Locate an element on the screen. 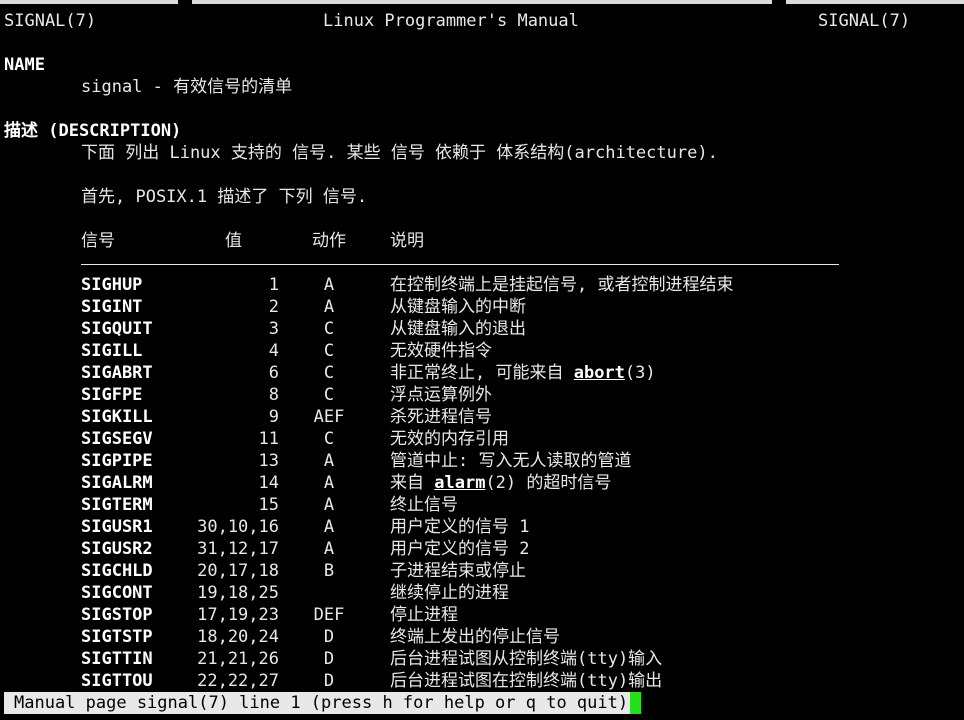 This screenshot has height=720, width=964. table-header-action: 动作 is located at coordinates (329, 241).